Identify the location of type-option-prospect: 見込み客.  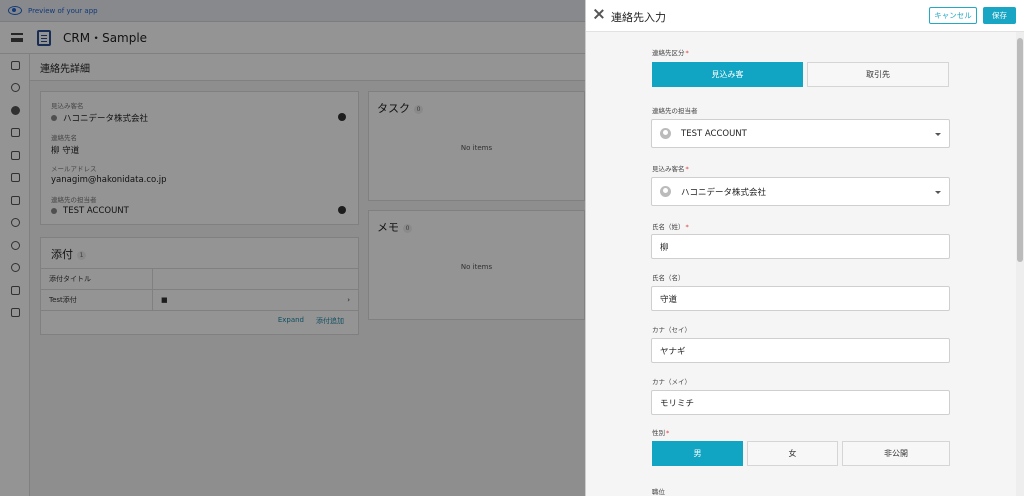
(727, 74).